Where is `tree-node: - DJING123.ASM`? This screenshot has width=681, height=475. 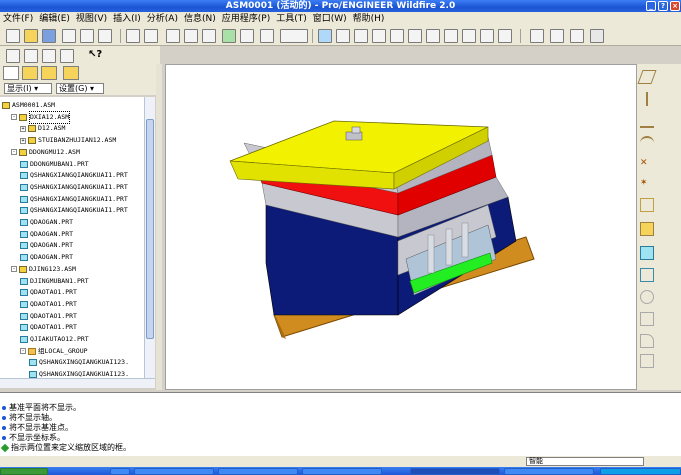
tree-node: - DJING123.ASM is located at coordinates (43, 269).